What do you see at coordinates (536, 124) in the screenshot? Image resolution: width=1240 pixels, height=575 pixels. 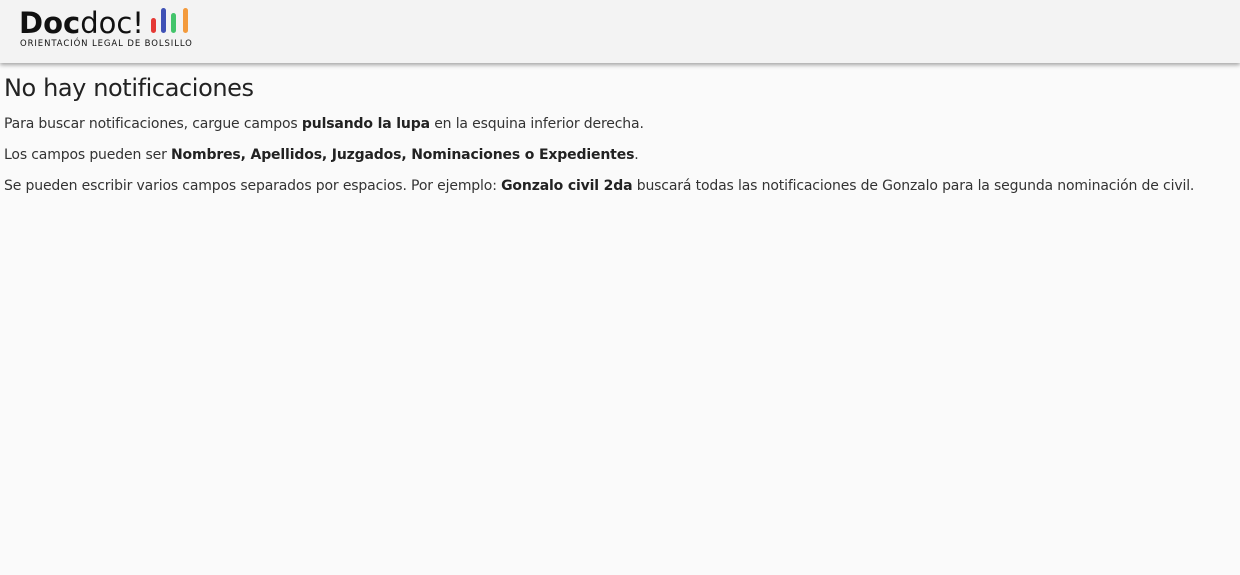 I see `help-text: en la esquina inferior derecha.` at bounding box center [536, 124].